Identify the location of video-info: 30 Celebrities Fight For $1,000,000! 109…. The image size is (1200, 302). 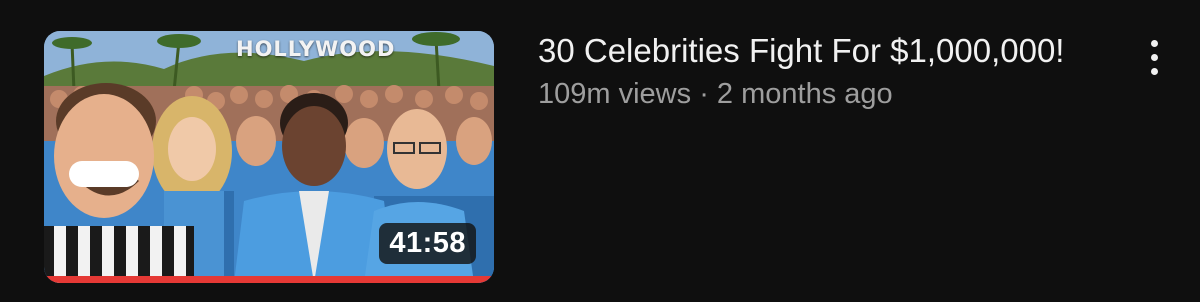
(818, 72).